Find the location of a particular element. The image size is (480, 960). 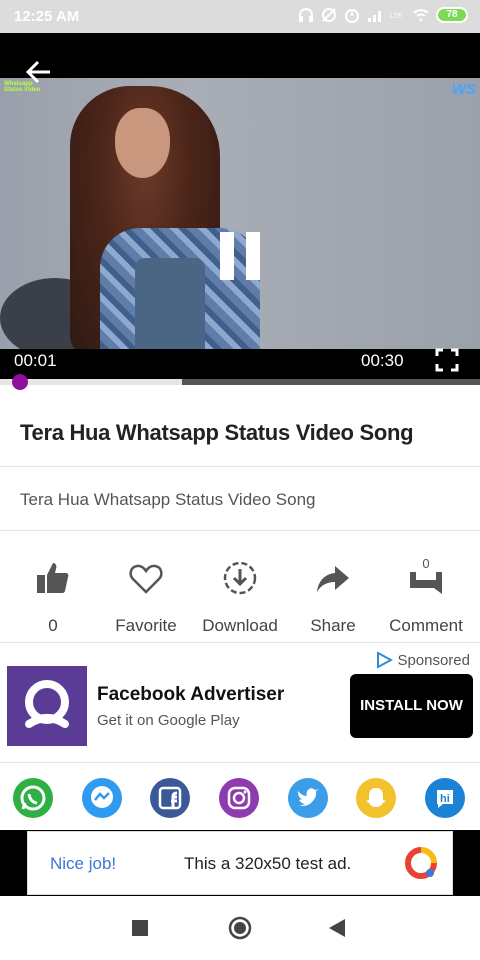

advertiser-logo is located at coordinates (47, 706).